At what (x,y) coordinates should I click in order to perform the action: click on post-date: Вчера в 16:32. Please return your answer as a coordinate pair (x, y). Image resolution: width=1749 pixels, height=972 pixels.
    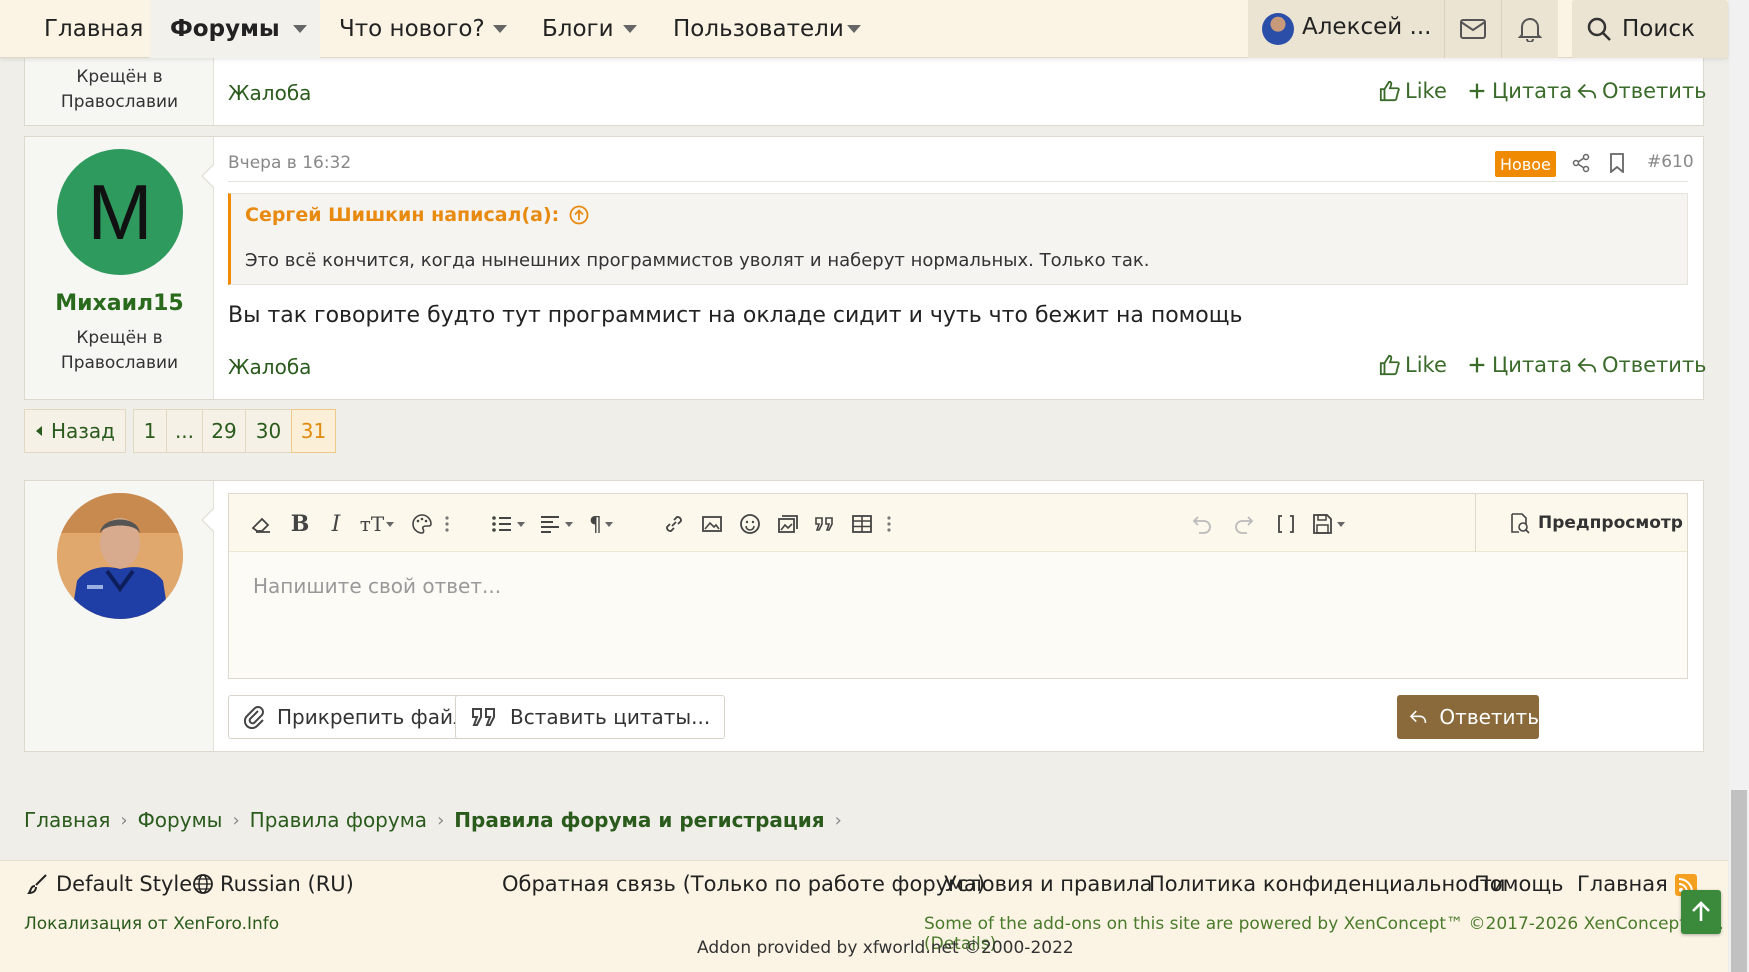
    Looking at the image, I should click on (289, 163).